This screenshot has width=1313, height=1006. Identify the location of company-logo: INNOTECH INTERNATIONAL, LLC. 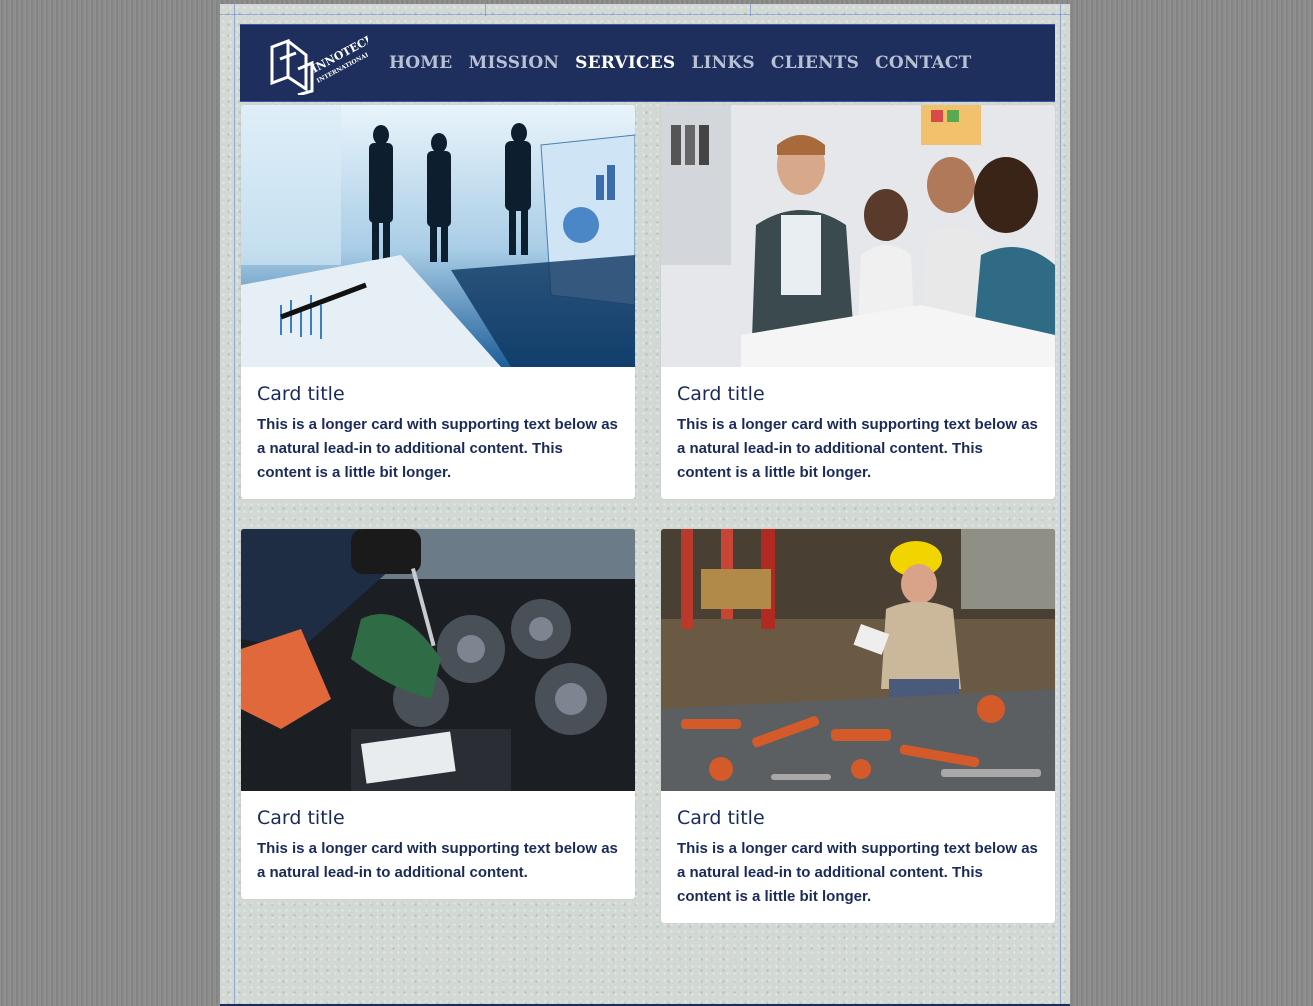
(327, 64).